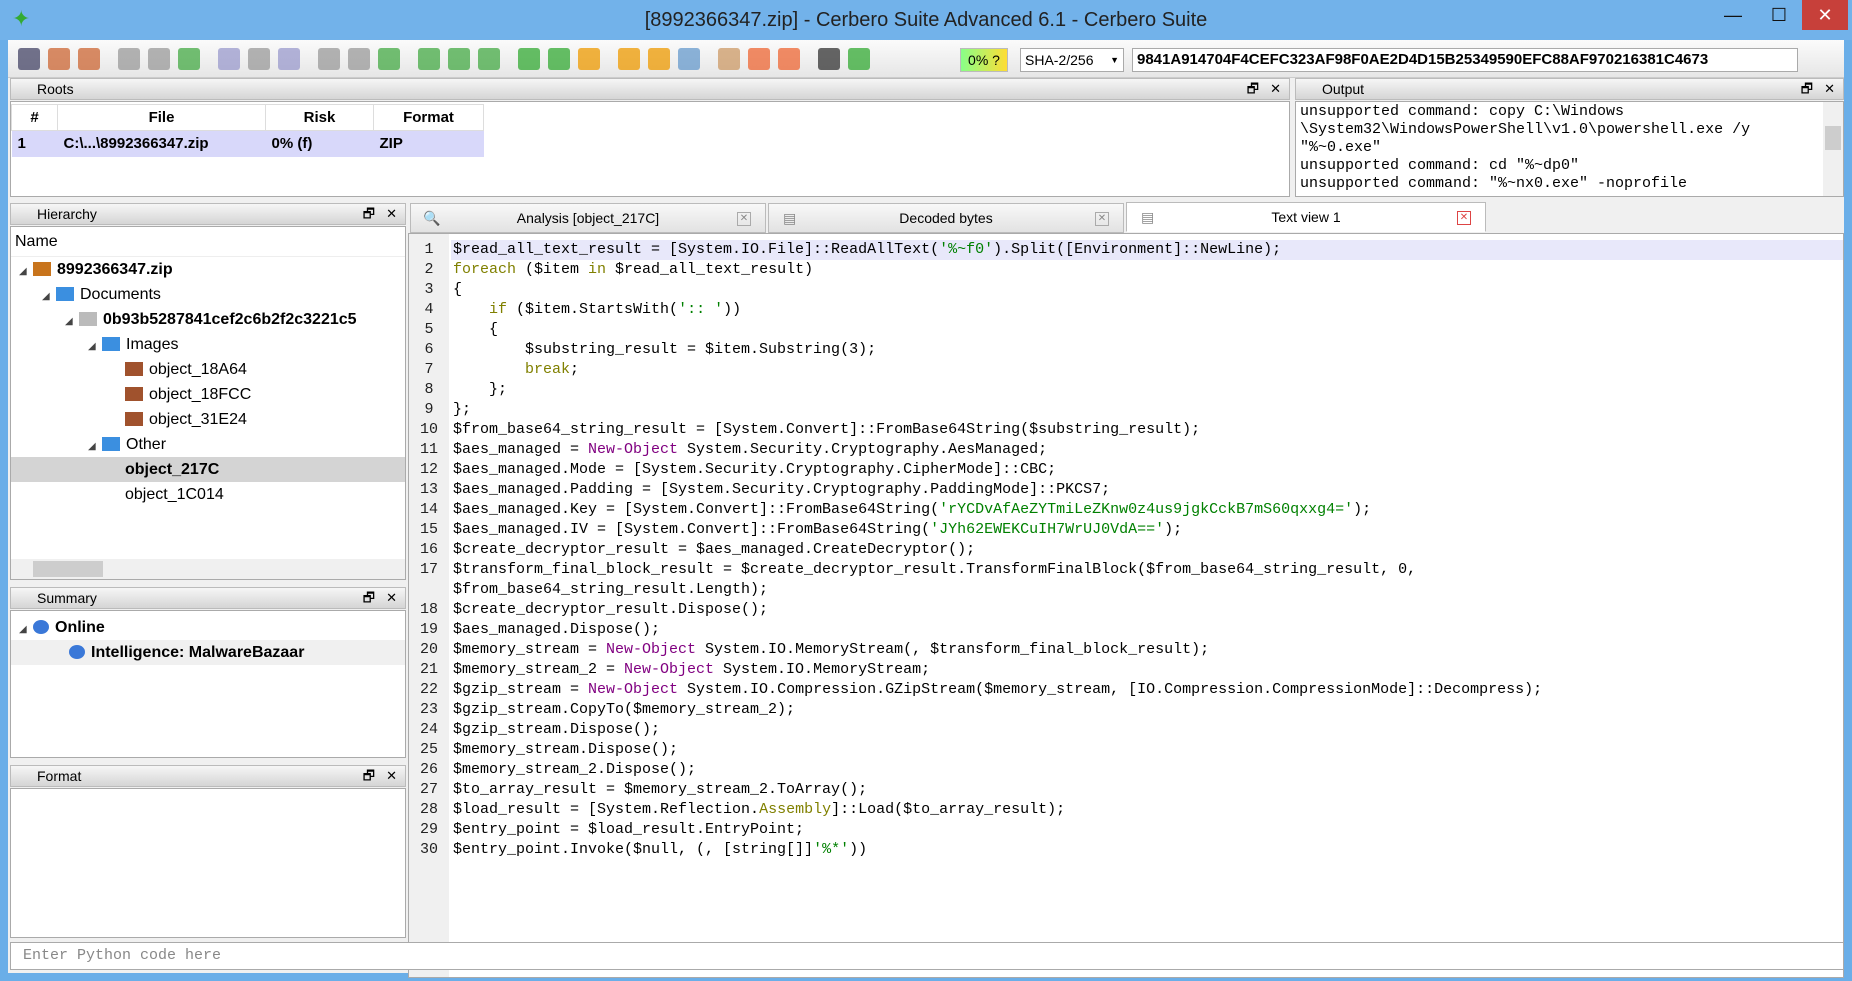 This screenshot has height=981, width=1852. I want to click on tree-item-label: object_1C014, so click(174, 494).